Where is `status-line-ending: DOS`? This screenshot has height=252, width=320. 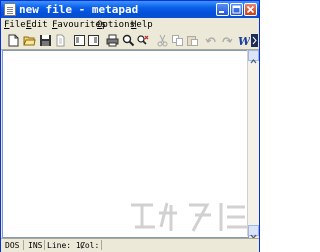 status-line-ending: DOS is located at coordinates (12, 245).